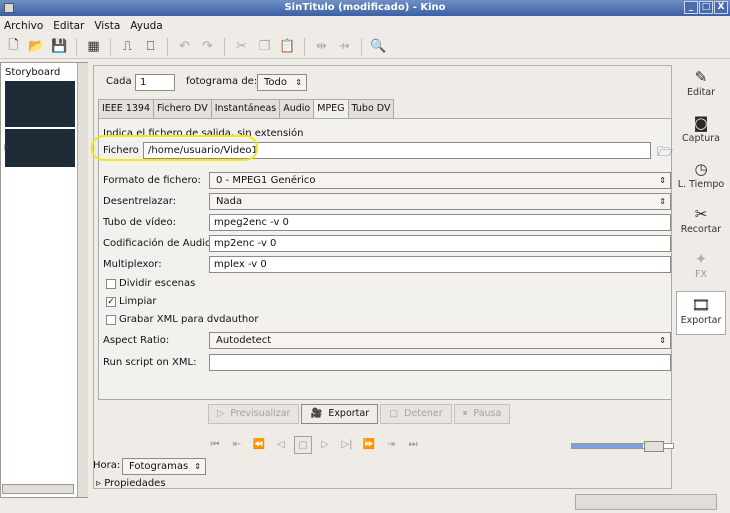 The height and width of the screenshot is (513, 730). What do you see at coordinates (440, 222) in the screenshot?
I see `tubo-video-input: mpeg2enc -v 0` at bounding box center [440, 222].